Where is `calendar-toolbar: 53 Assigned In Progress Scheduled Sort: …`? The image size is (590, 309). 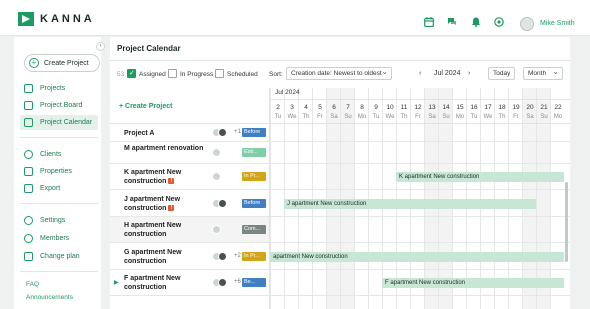
calendar-toolbar: 53 Assigned In Progress Scheduled Sort: … is located at coordinates (340, 74).